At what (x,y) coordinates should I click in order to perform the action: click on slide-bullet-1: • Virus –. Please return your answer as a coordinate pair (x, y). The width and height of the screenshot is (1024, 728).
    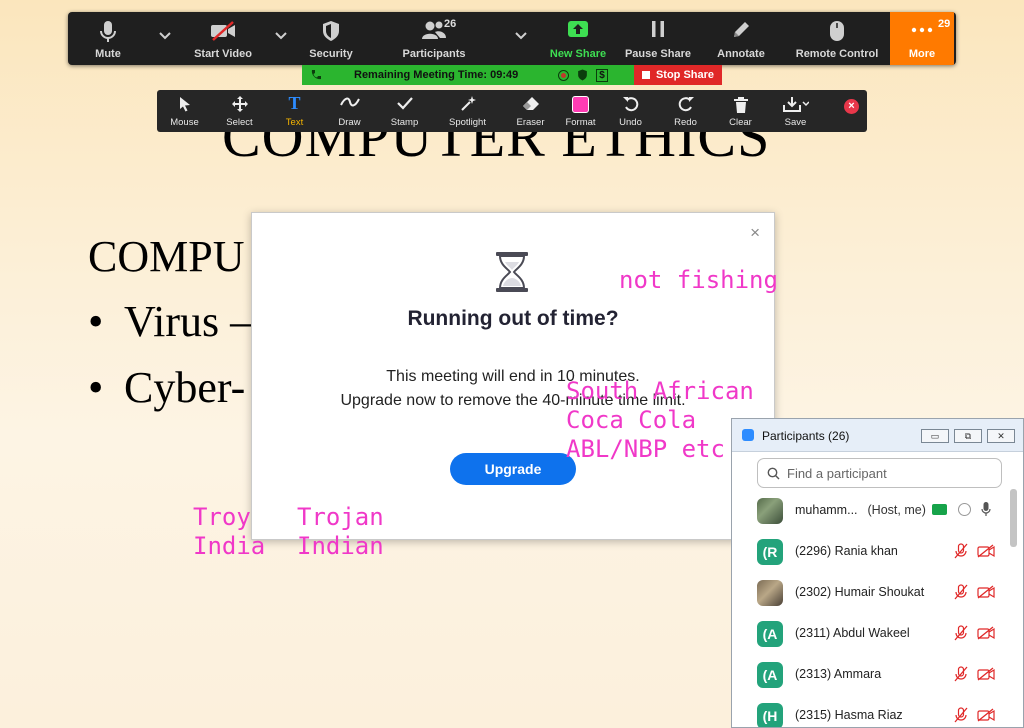
    Looking at the image, I should click on (170, 321).